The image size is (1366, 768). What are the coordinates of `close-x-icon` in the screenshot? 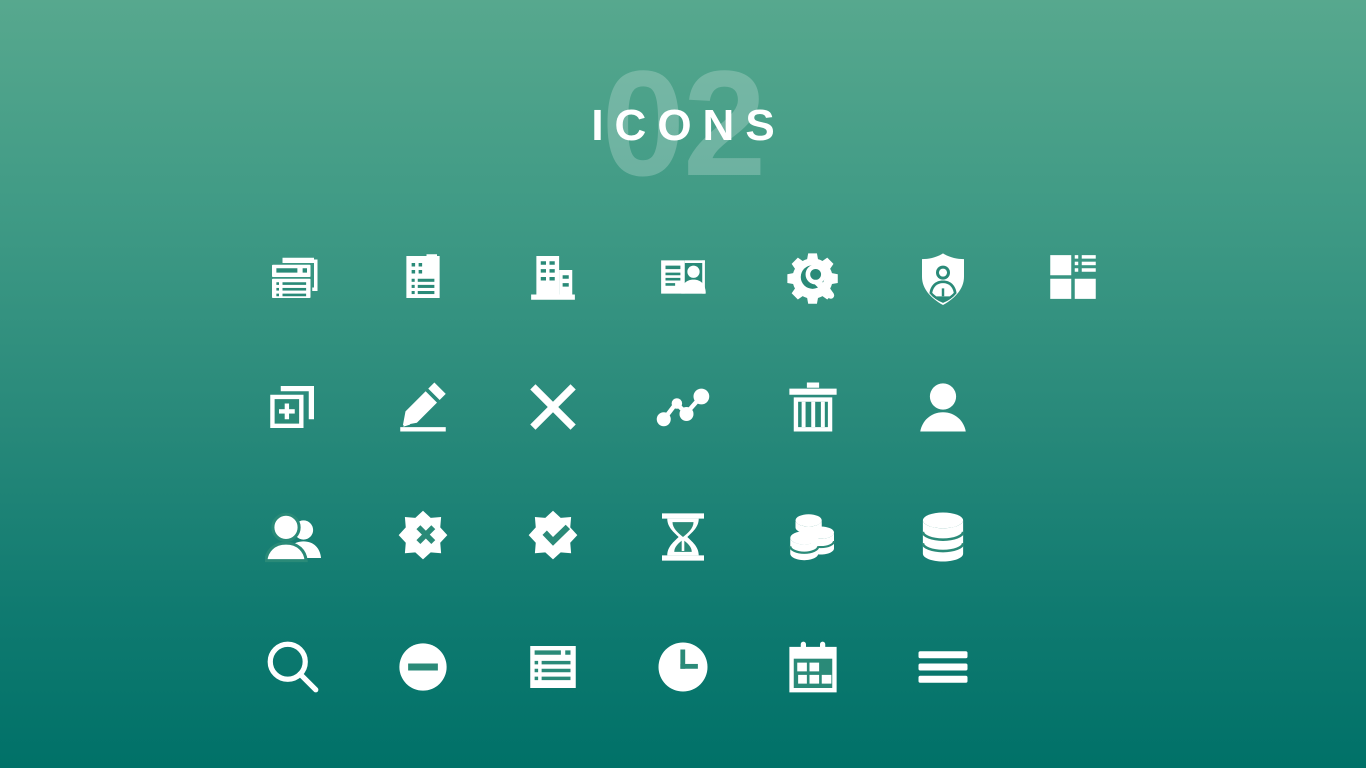 It's located at (553, 407).